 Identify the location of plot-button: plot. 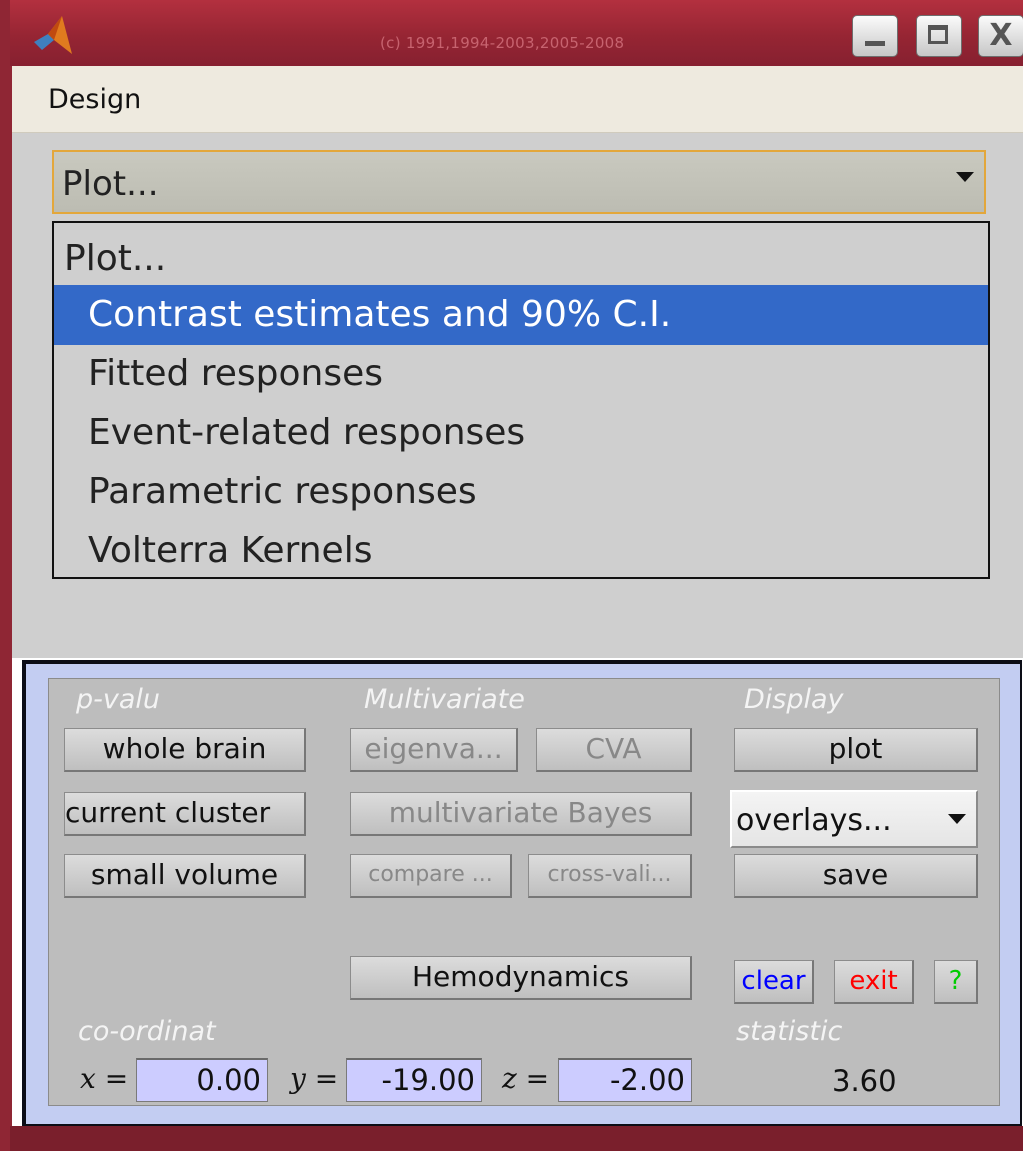
(856, 750).